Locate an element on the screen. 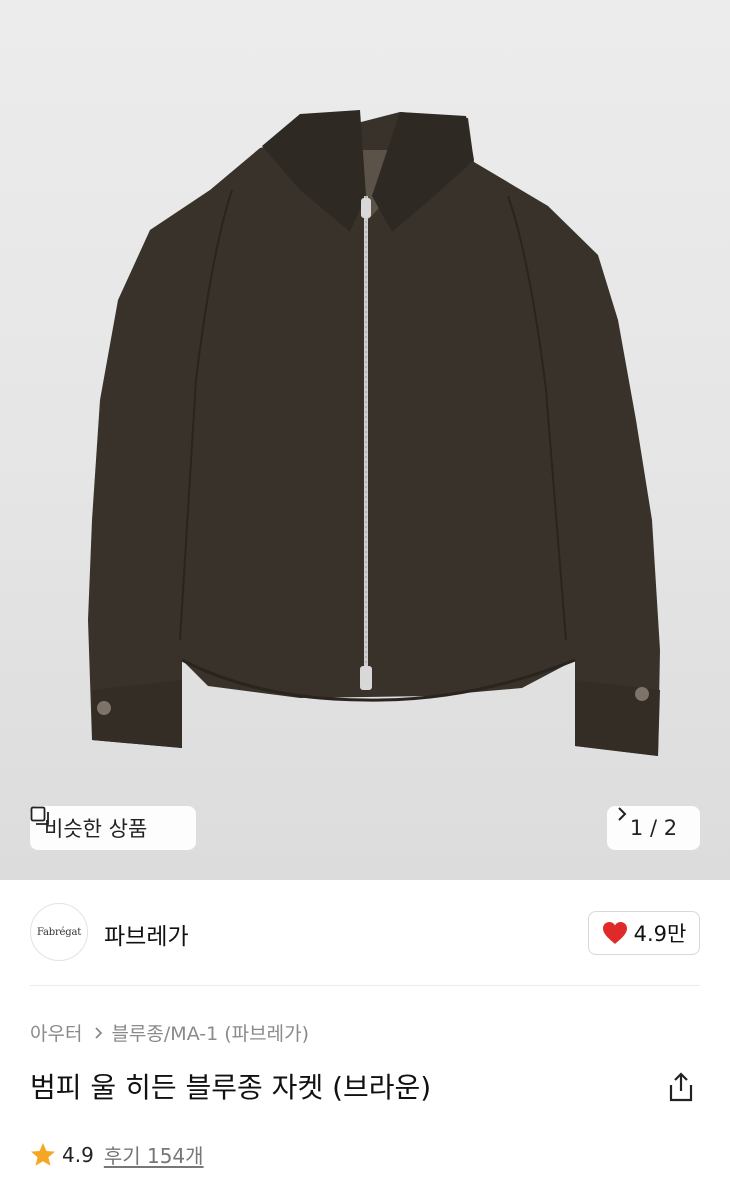  gallery-pager: 1 / 2 is located at coordinates (653, 828).